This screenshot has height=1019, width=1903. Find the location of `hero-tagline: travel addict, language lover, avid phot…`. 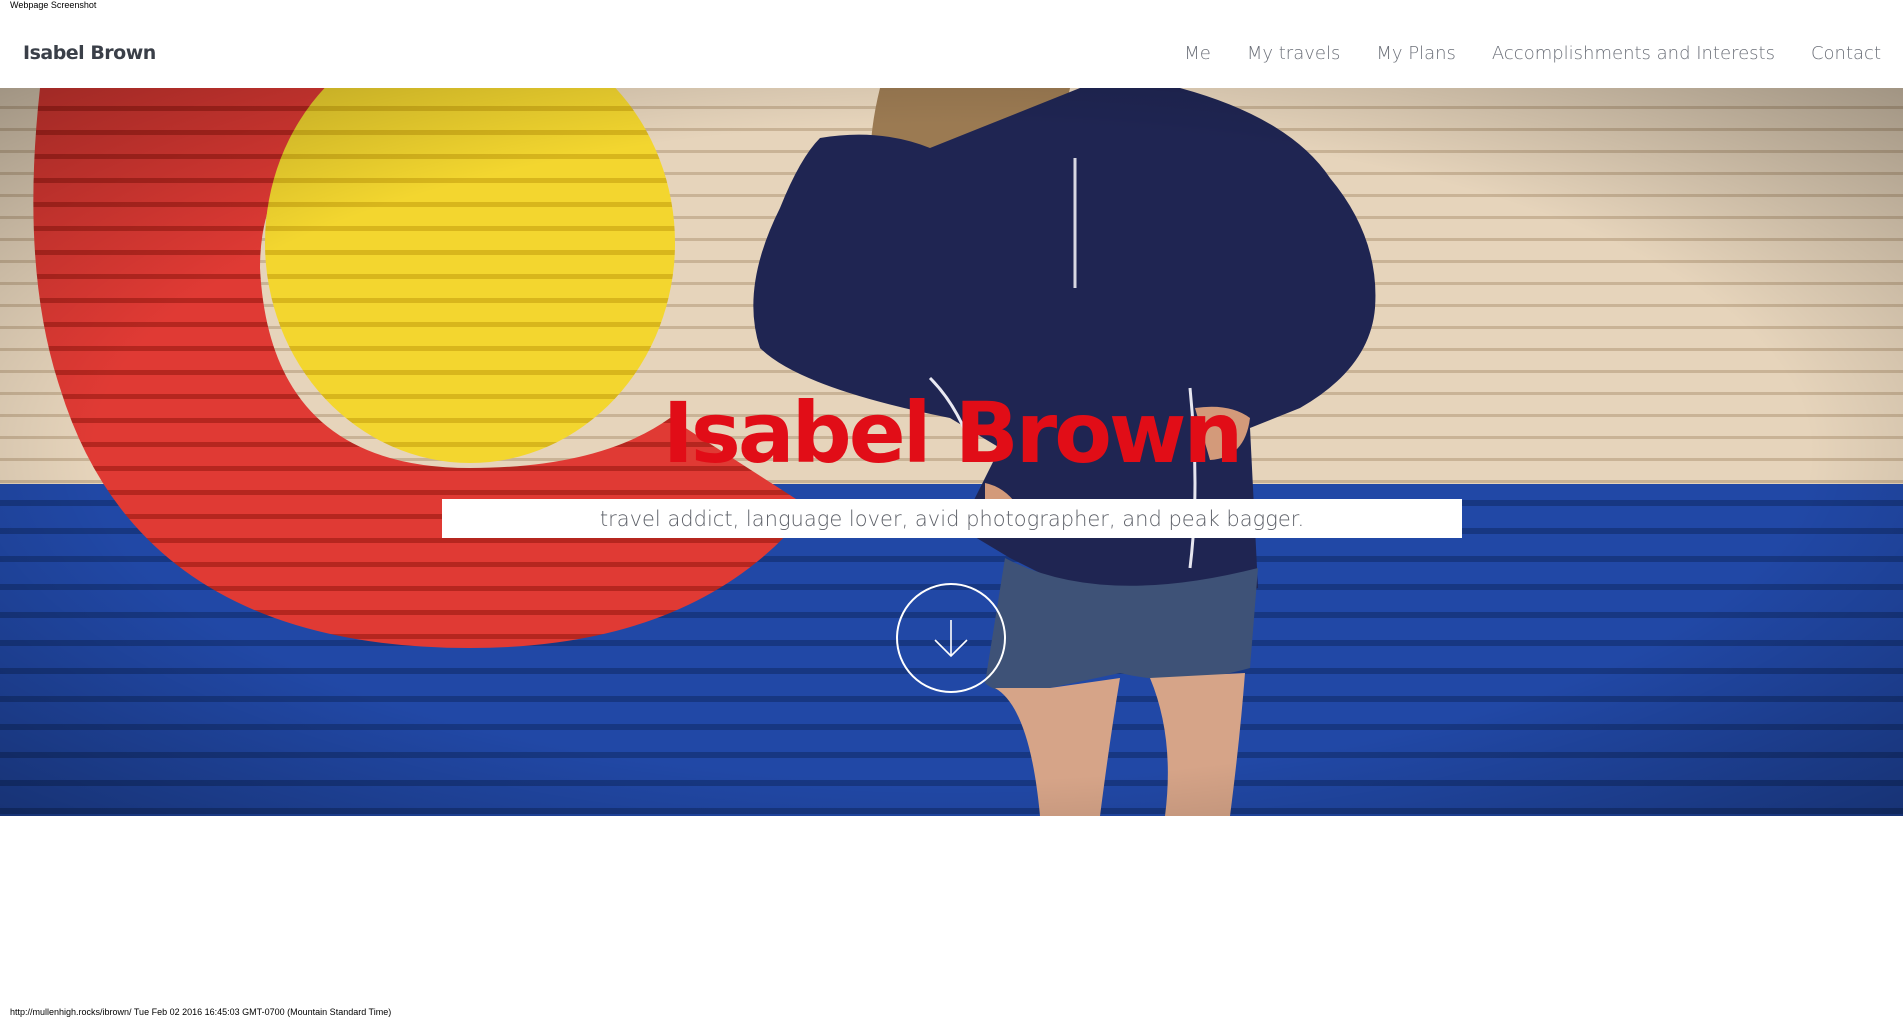

hero-tagline: travel addict, language lover, avid phot… is located at coordinates (952, 518).